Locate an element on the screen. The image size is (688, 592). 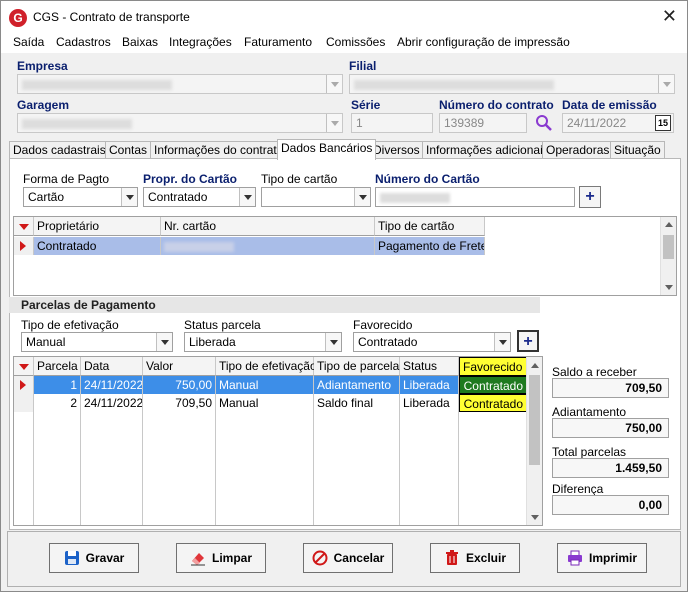
gravar-button: Gravar is located at coordinates (94, 558).